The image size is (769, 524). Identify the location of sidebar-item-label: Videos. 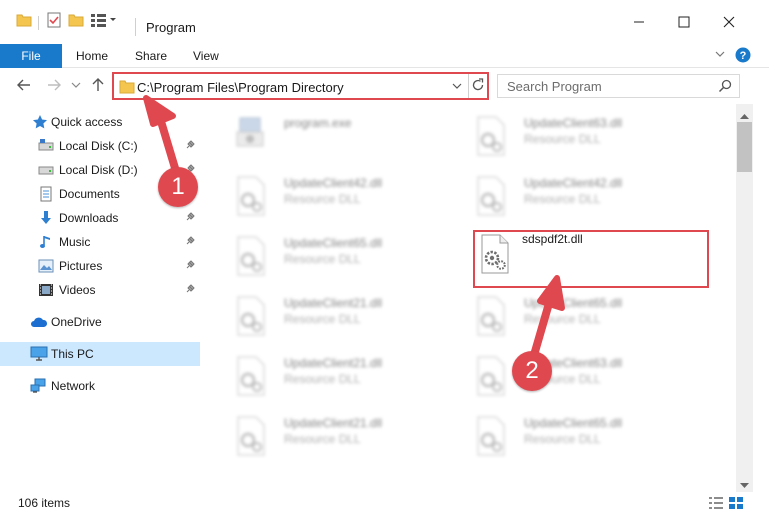
(77, 290).